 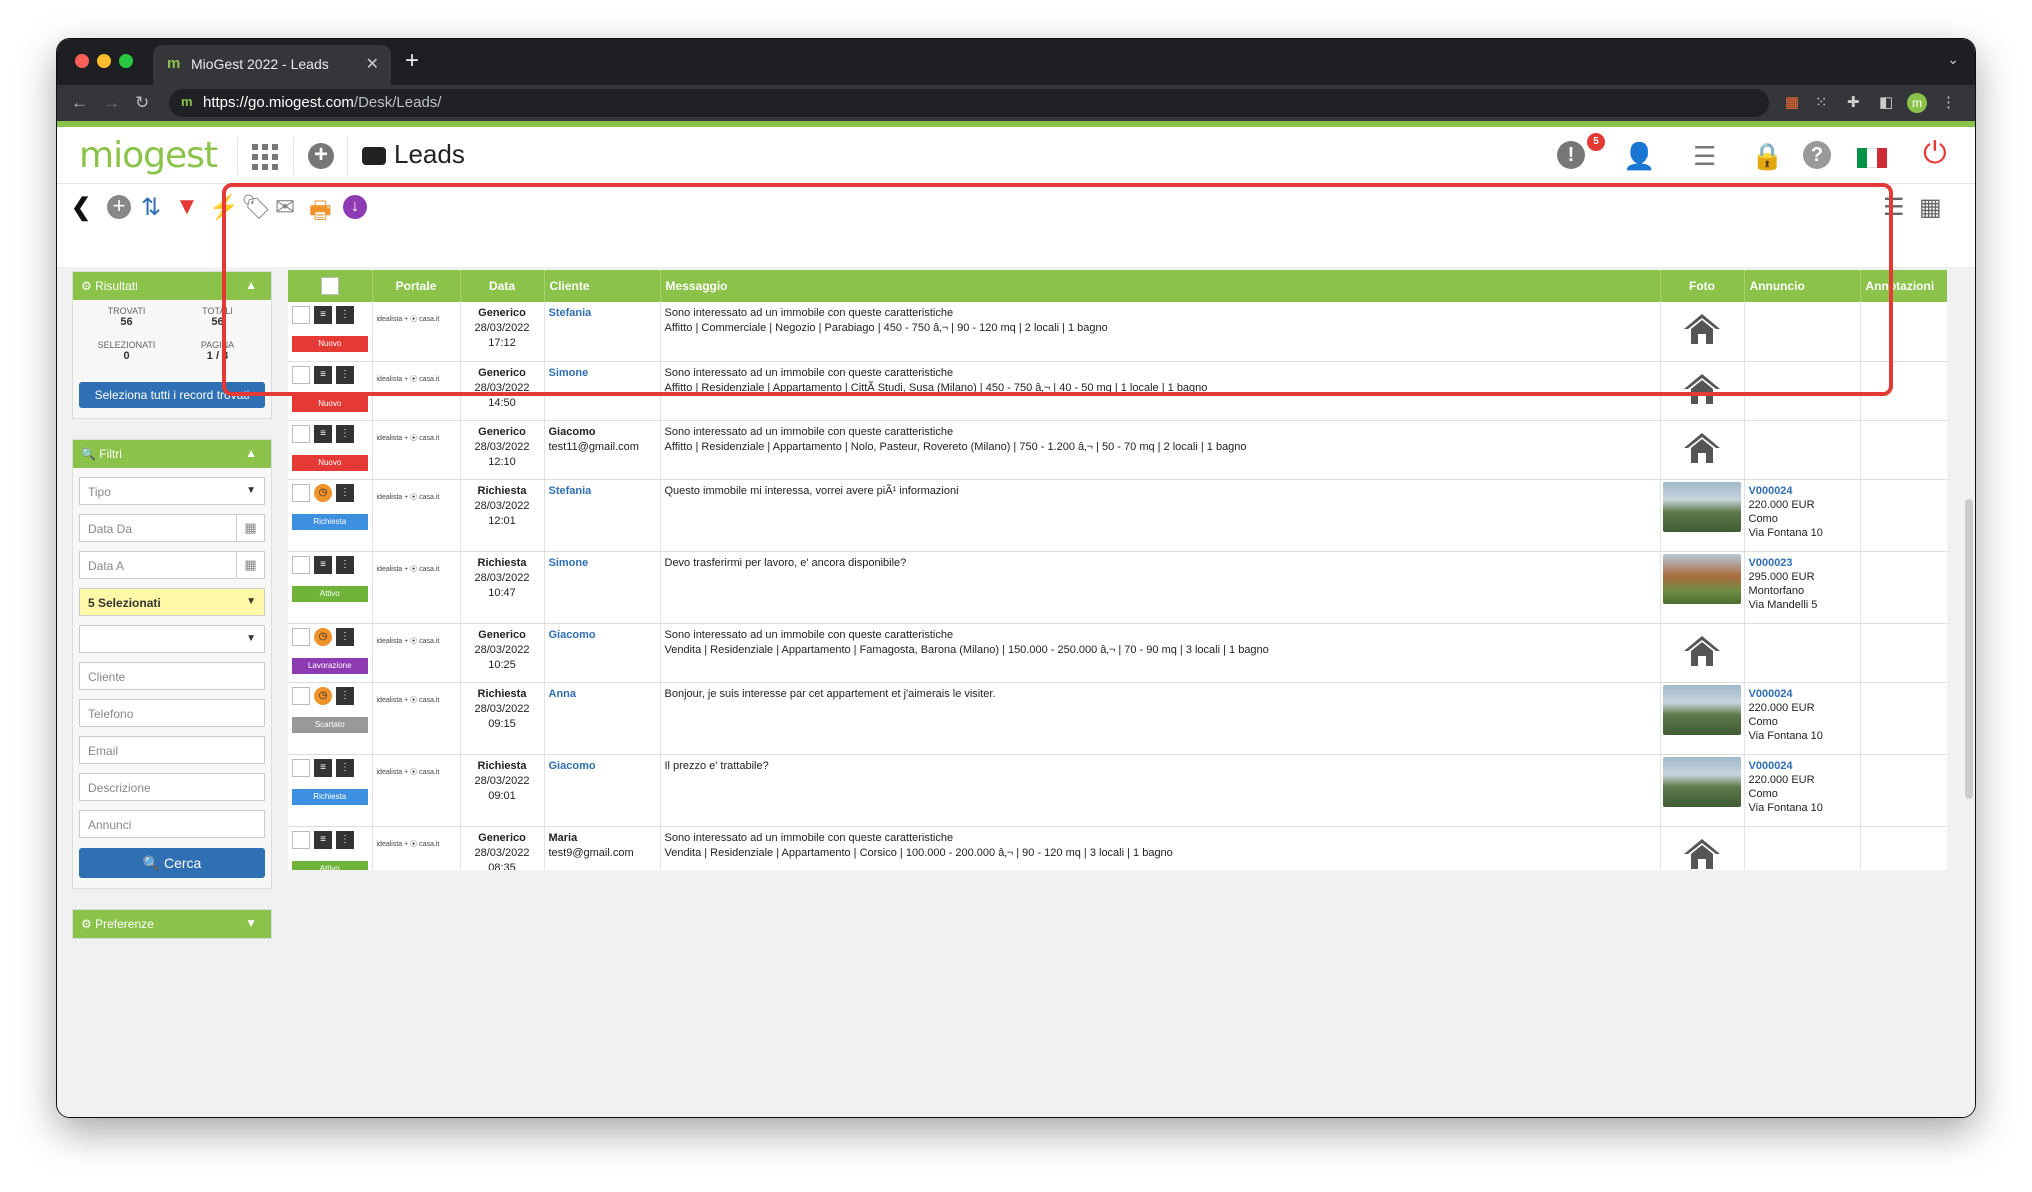 What do you see at coordinates (265, 157) in the screenshot?
I see `apps-grid-icon` at bounding box center [265, 157].